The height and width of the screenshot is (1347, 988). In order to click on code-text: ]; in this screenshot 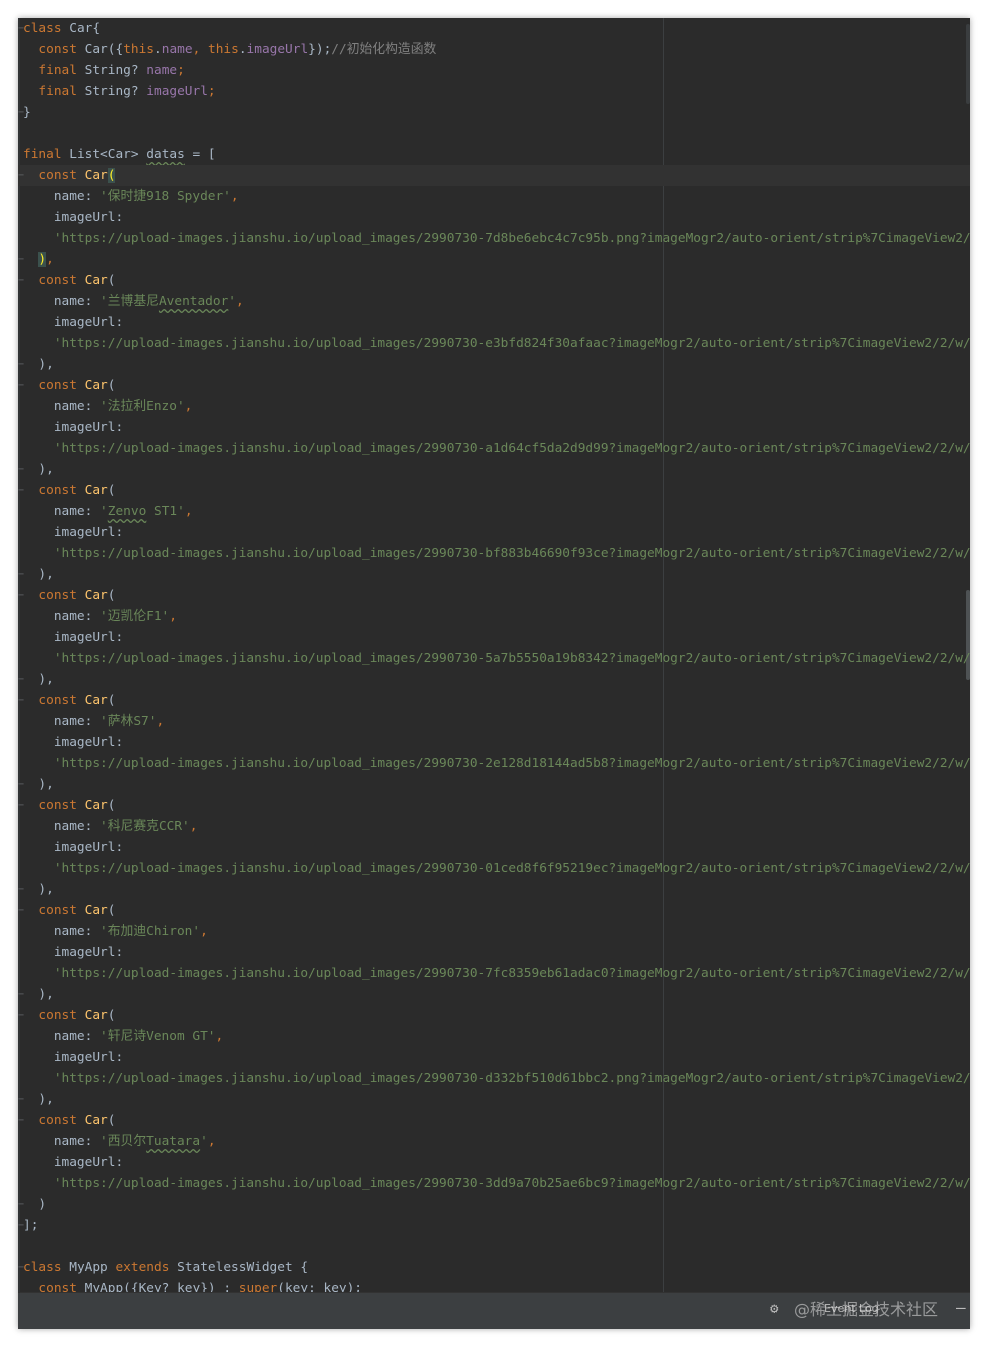, I will do `click(30, 1225)`.